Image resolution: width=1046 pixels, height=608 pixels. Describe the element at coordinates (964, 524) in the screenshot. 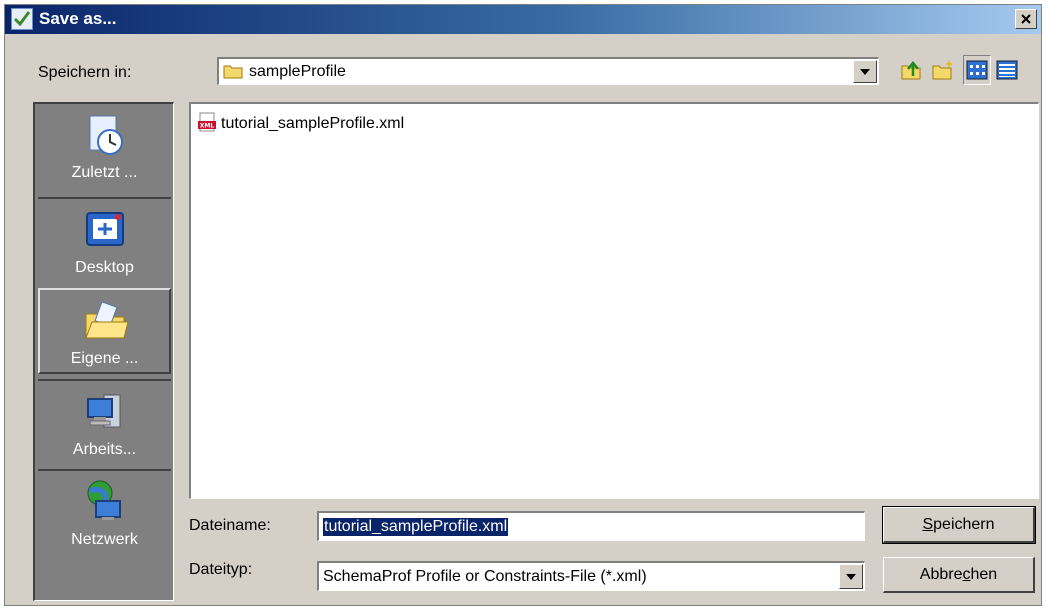

I see `save-label: peichern` at that location.